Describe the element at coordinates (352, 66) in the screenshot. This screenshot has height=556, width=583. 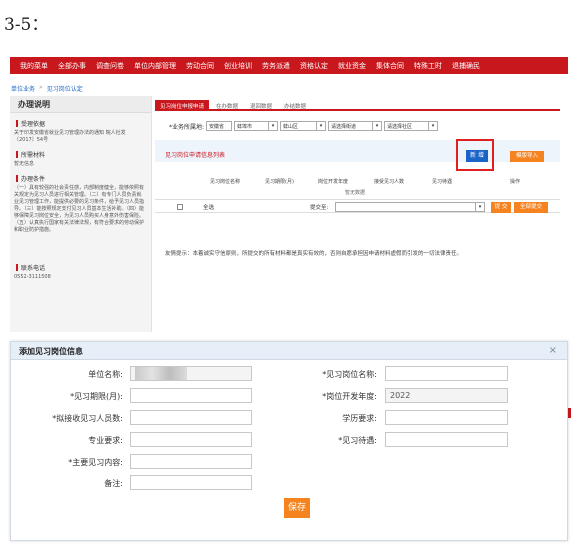
I see `nav-item-employment-funds: 就业资金` at that location.